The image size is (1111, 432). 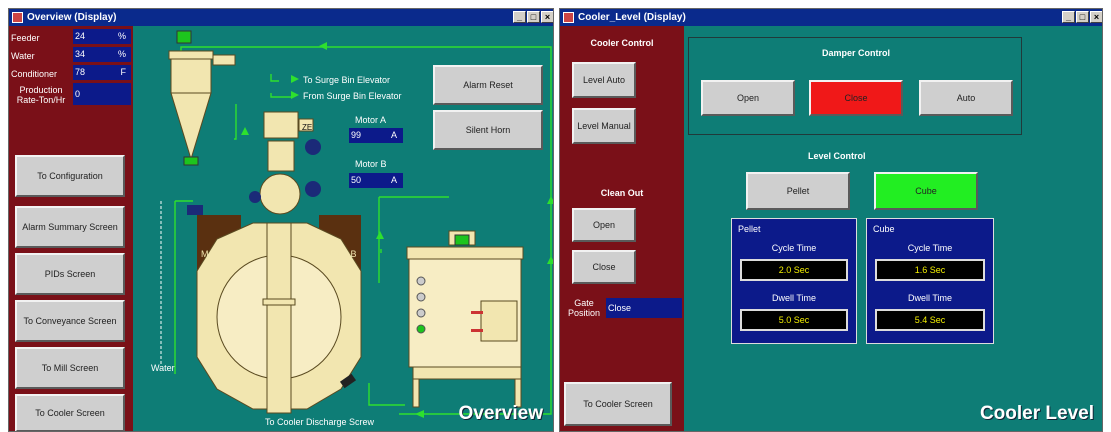 I want to click on pellet-cycle-time-display: 2.0 Sec, so click(x=794, y=270).